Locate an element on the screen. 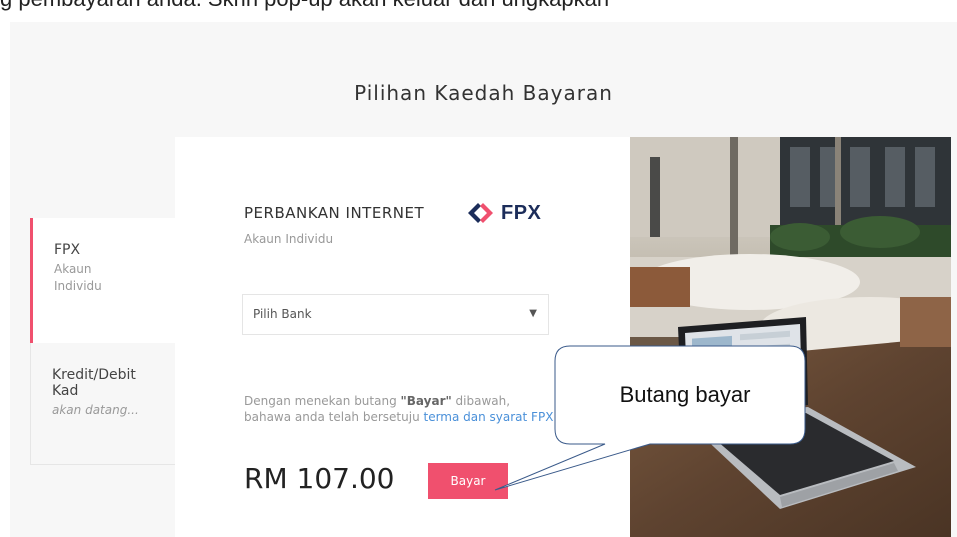 The width and height of the screenshot is (957, 537). page-title: Pilihan Kaedah Bayaran is located at coordinates (483, 93).